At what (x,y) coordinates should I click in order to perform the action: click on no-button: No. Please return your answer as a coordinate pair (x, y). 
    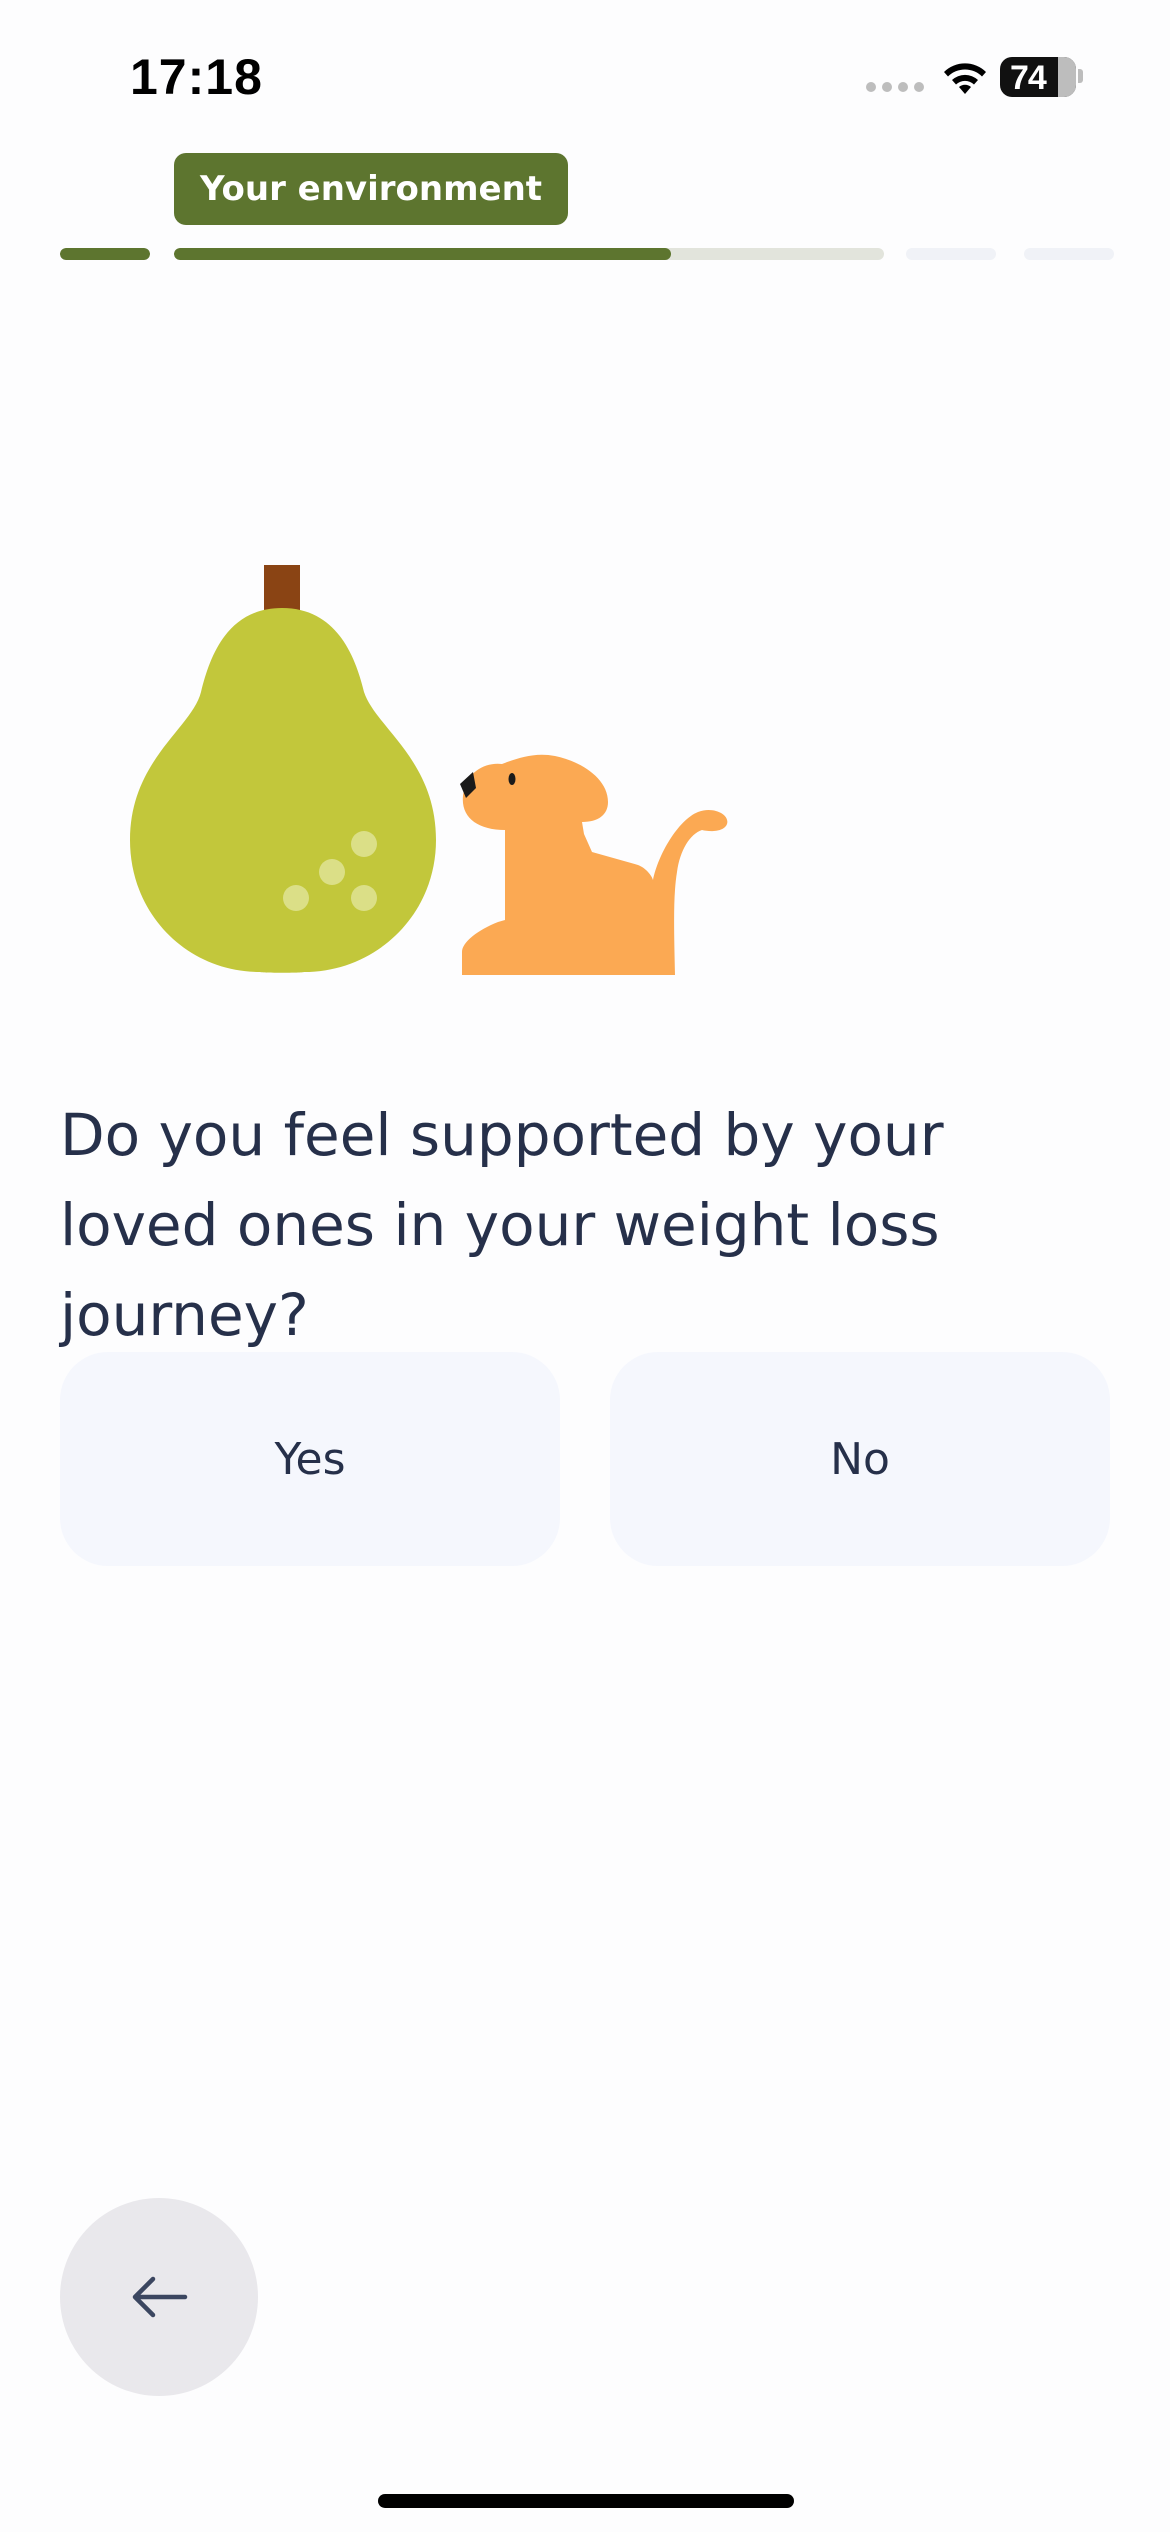
    Looking at the image, I should click on (860, 1459).